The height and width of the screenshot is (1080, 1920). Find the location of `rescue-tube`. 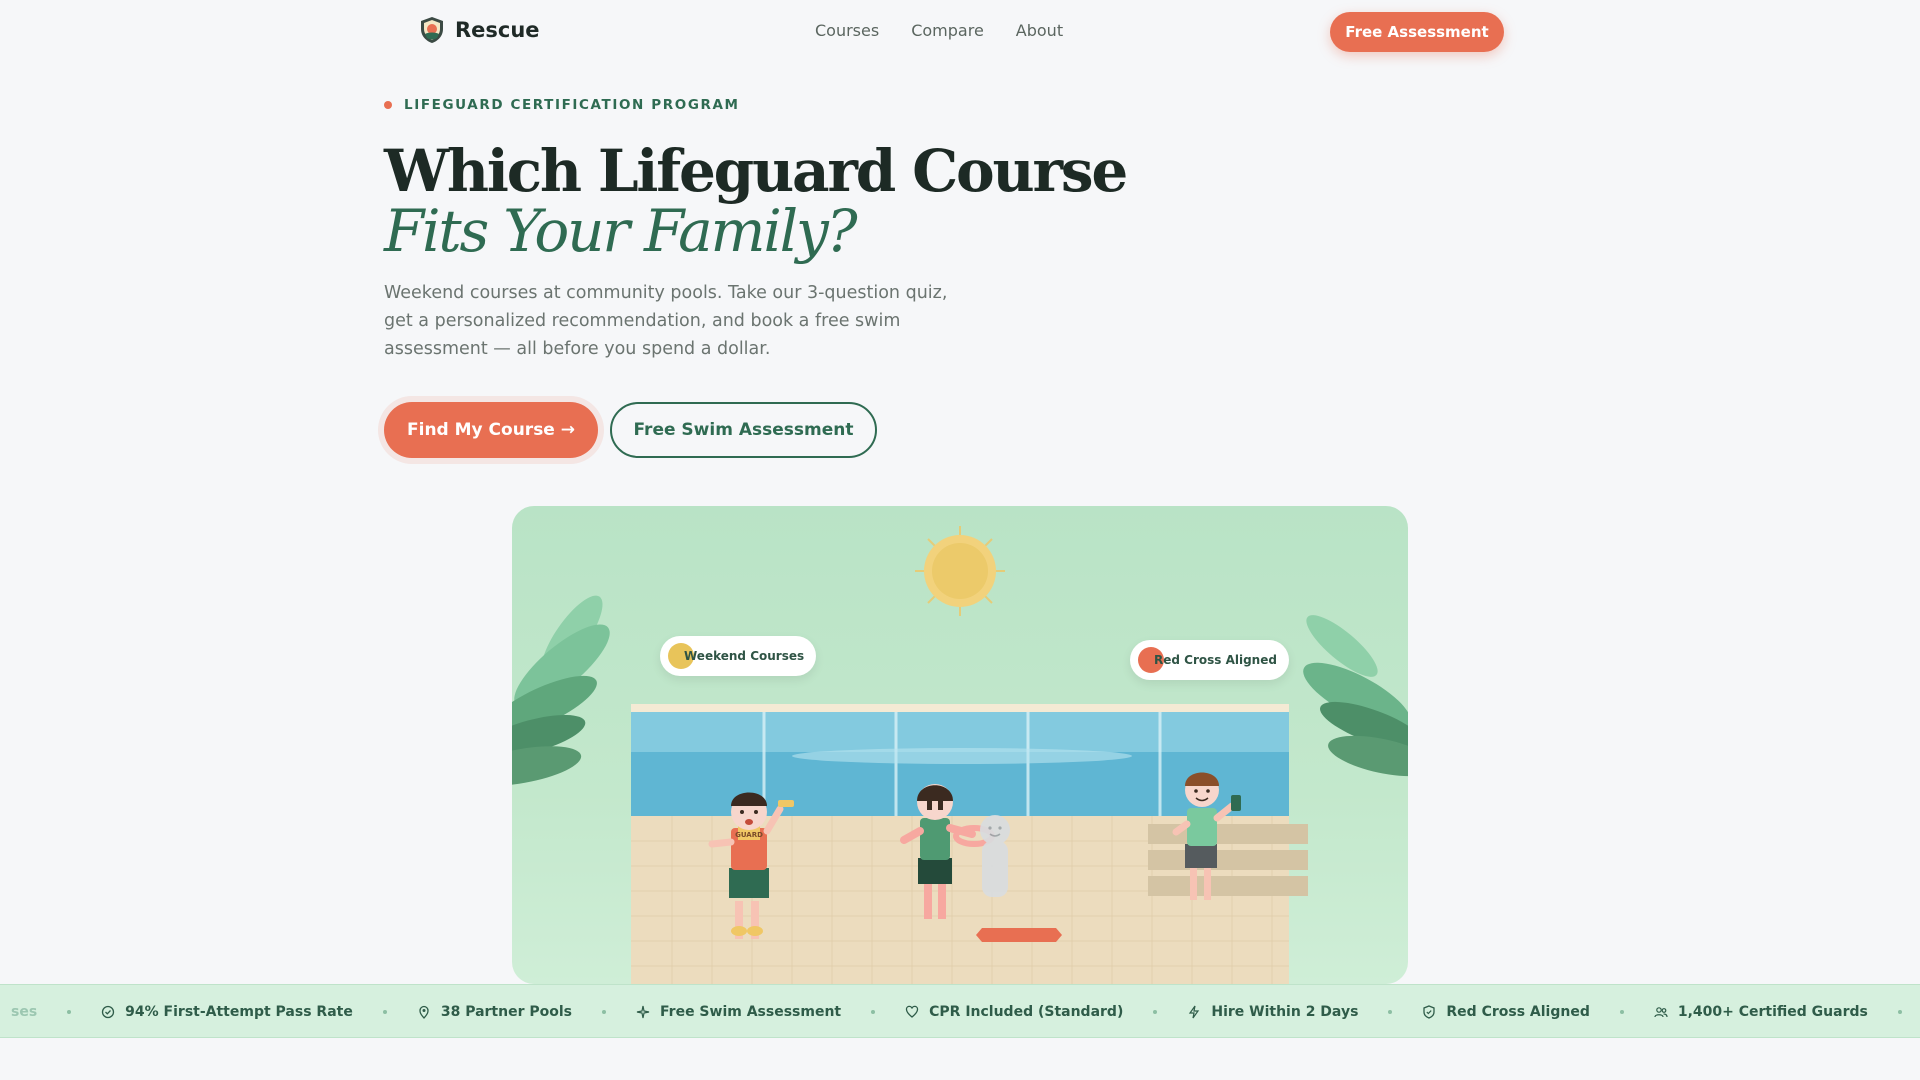

rescue-tube is located at coordinates (1019, 935).